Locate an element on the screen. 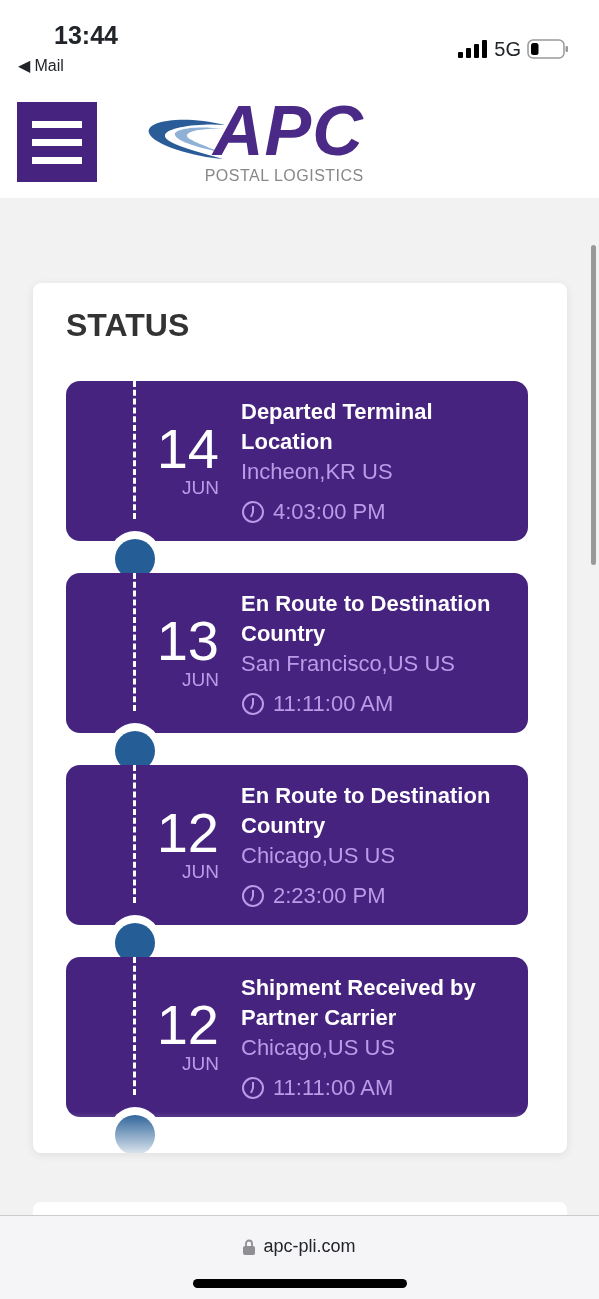 This screenshot has width=599, height=1299. back-link: ◀ Mail is located at coordinates (41, 66).